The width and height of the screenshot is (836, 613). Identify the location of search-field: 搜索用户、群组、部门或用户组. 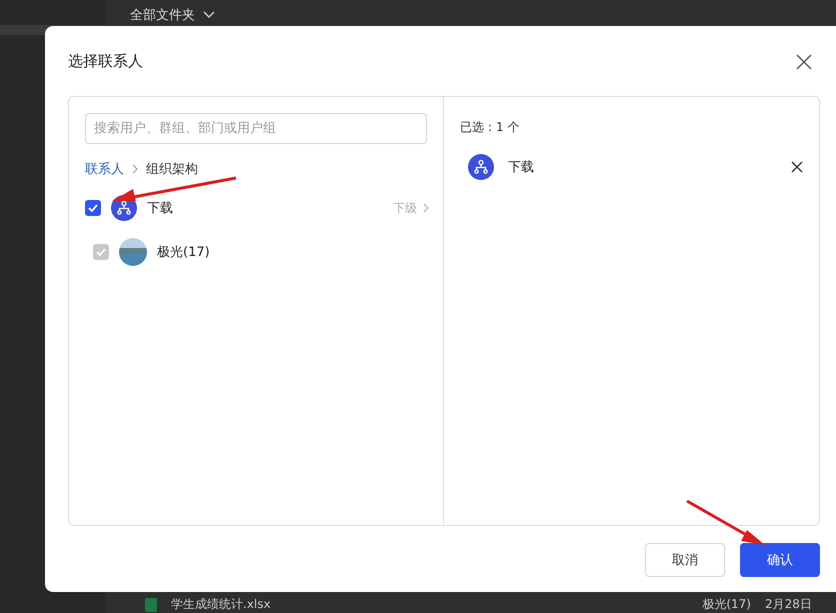
(256, 128).